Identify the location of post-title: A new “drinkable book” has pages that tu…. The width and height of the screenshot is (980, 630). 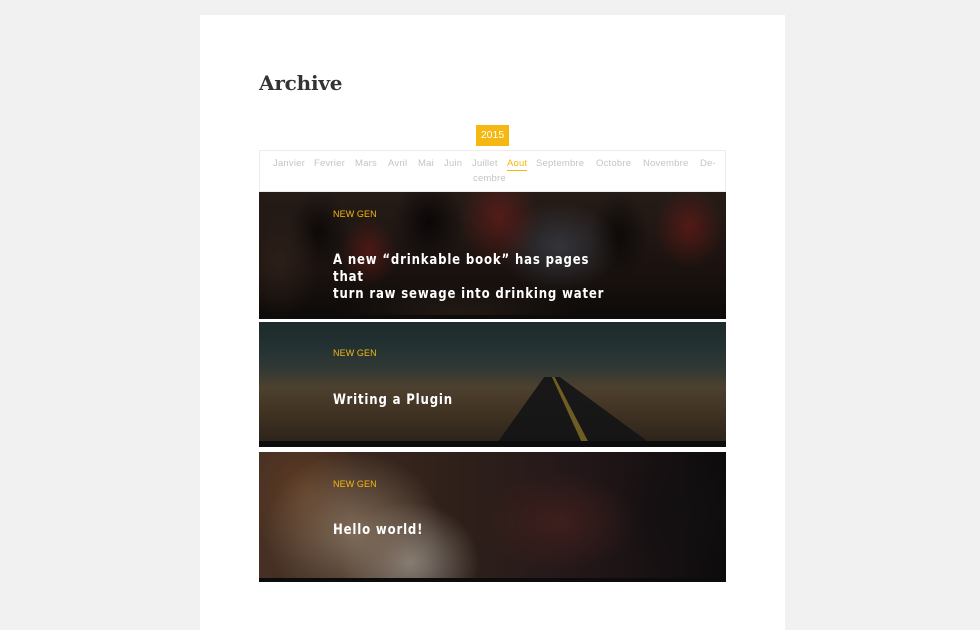
(477, 277).